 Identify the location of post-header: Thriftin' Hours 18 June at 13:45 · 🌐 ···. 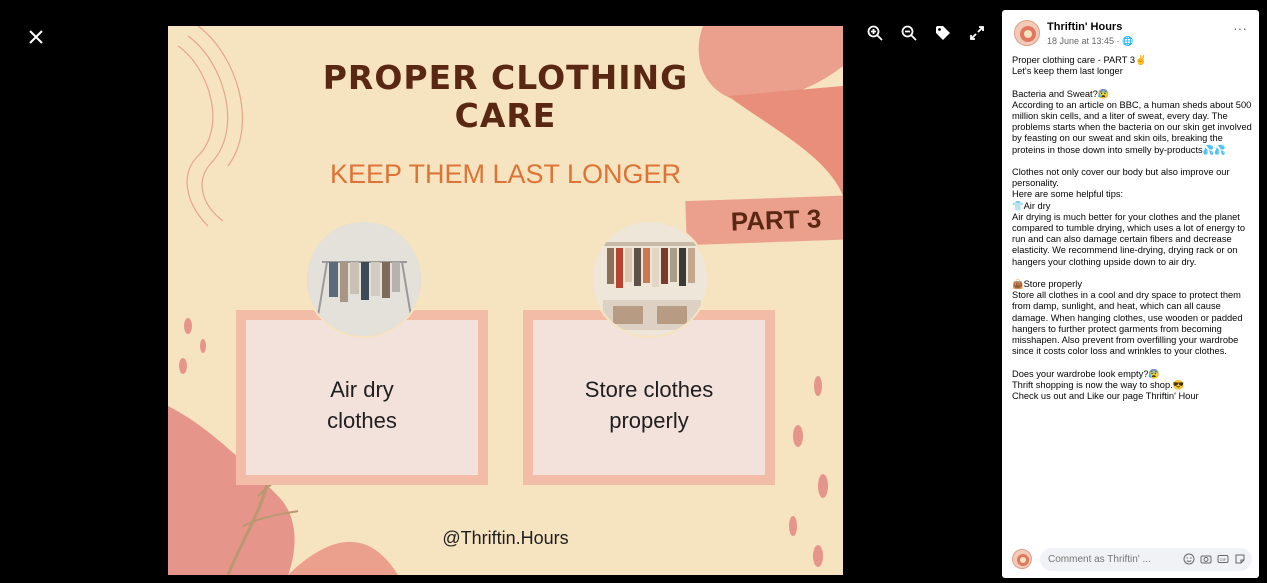
(1130, 37).